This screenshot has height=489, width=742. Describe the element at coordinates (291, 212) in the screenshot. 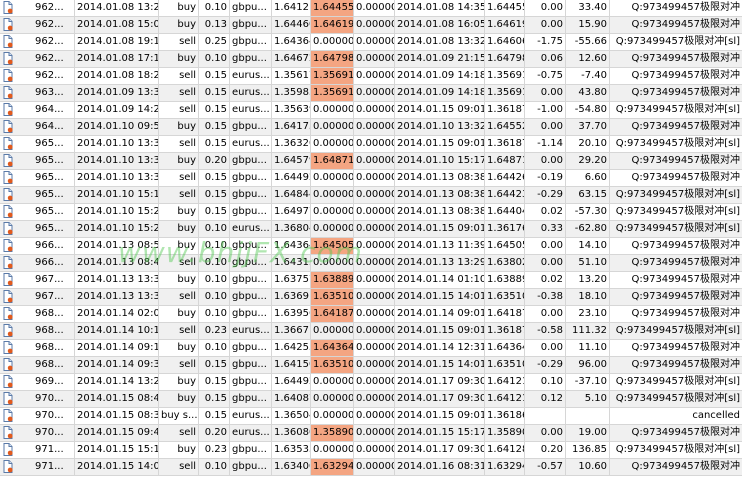

I see `cell-price: 1.64977` at that location.